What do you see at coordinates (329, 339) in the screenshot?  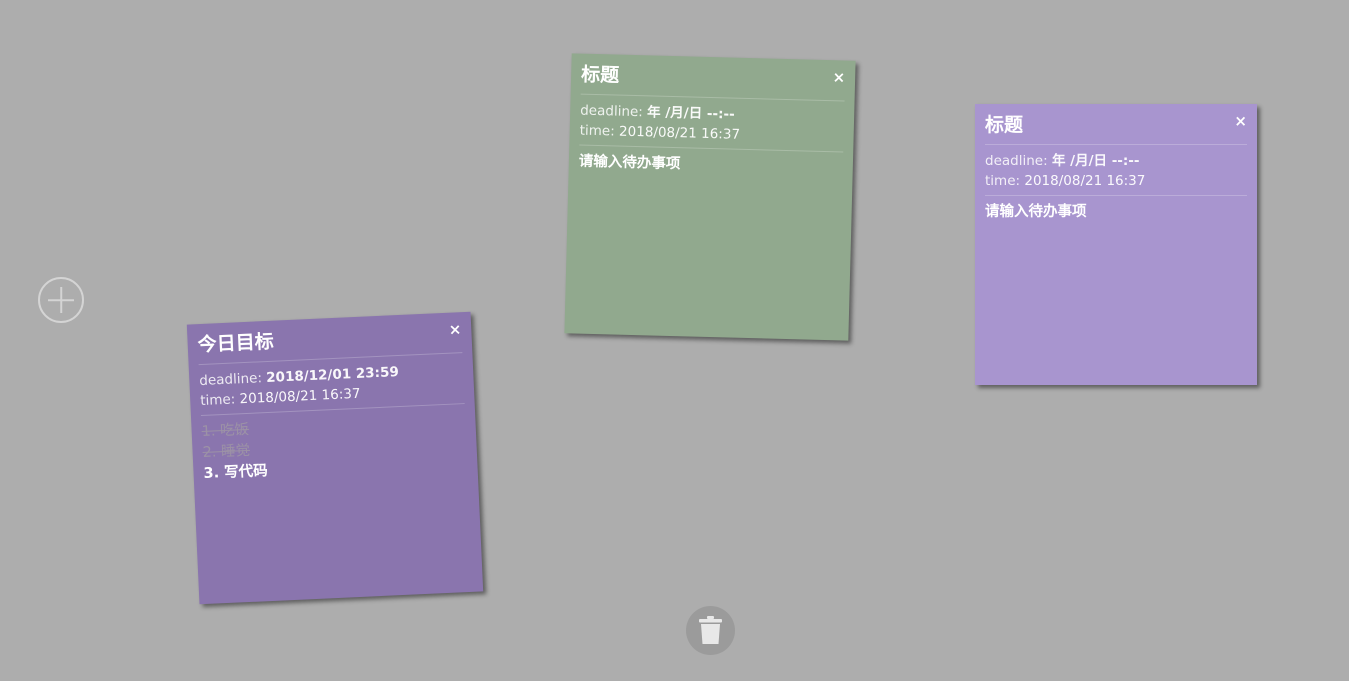 I see `note-title: 今日目标` at bounding box center [329, 339].